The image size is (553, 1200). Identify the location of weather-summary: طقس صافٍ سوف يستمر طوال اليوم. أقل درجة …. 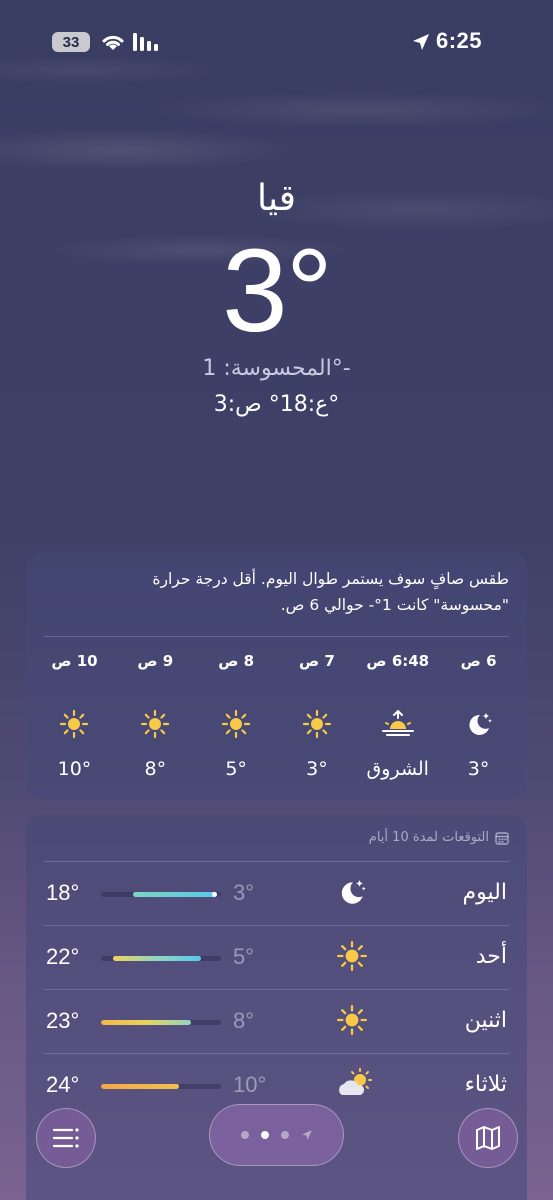
(330, 592).